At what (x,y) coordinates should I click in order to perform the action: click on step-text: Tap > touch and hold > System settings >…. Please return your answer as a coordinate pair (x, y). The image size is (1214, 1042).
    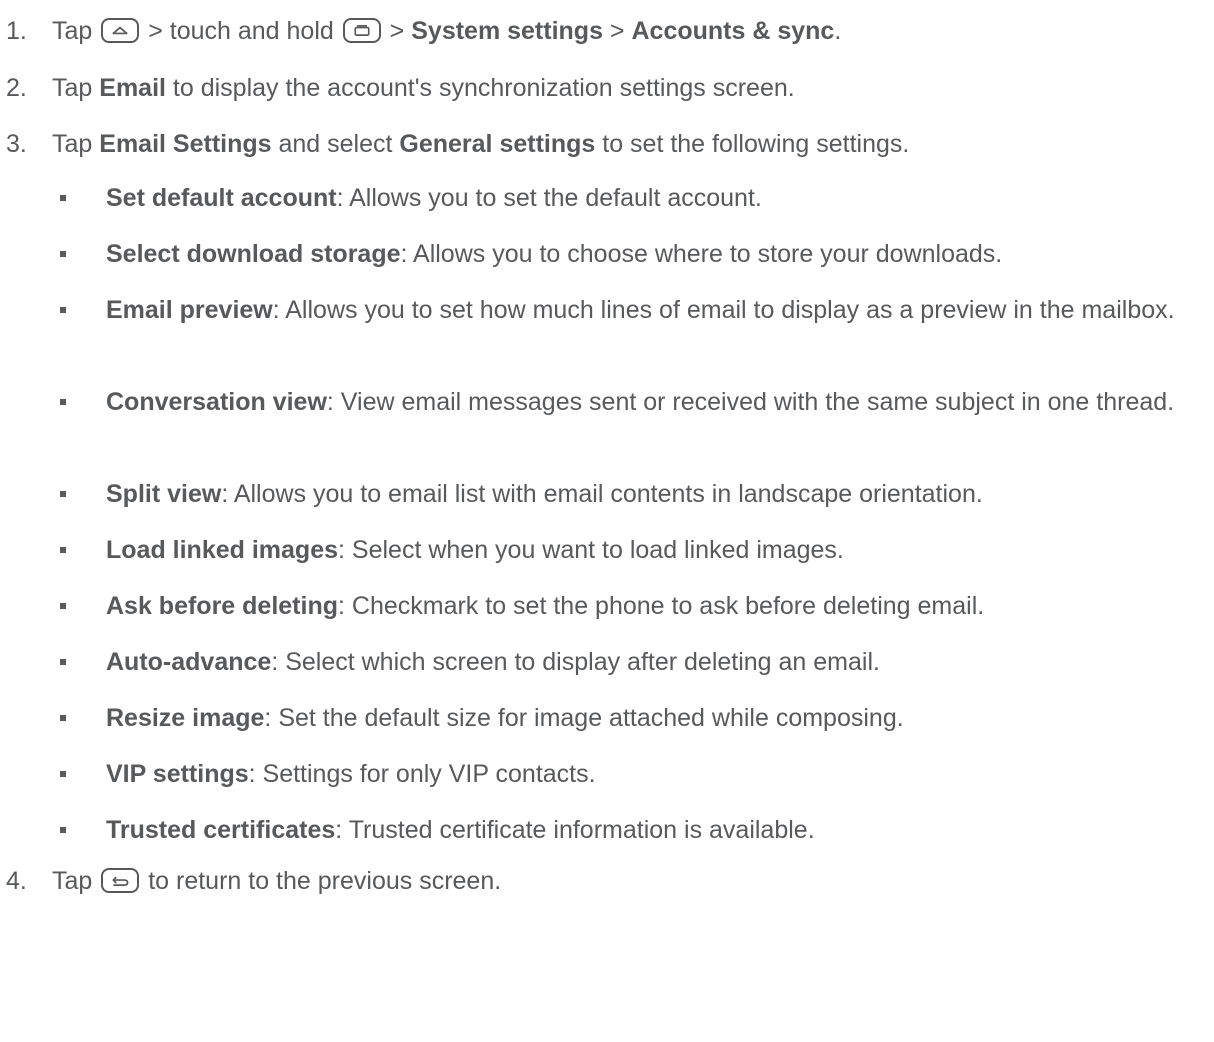
    Looking at the image, I should click on (447, 31).